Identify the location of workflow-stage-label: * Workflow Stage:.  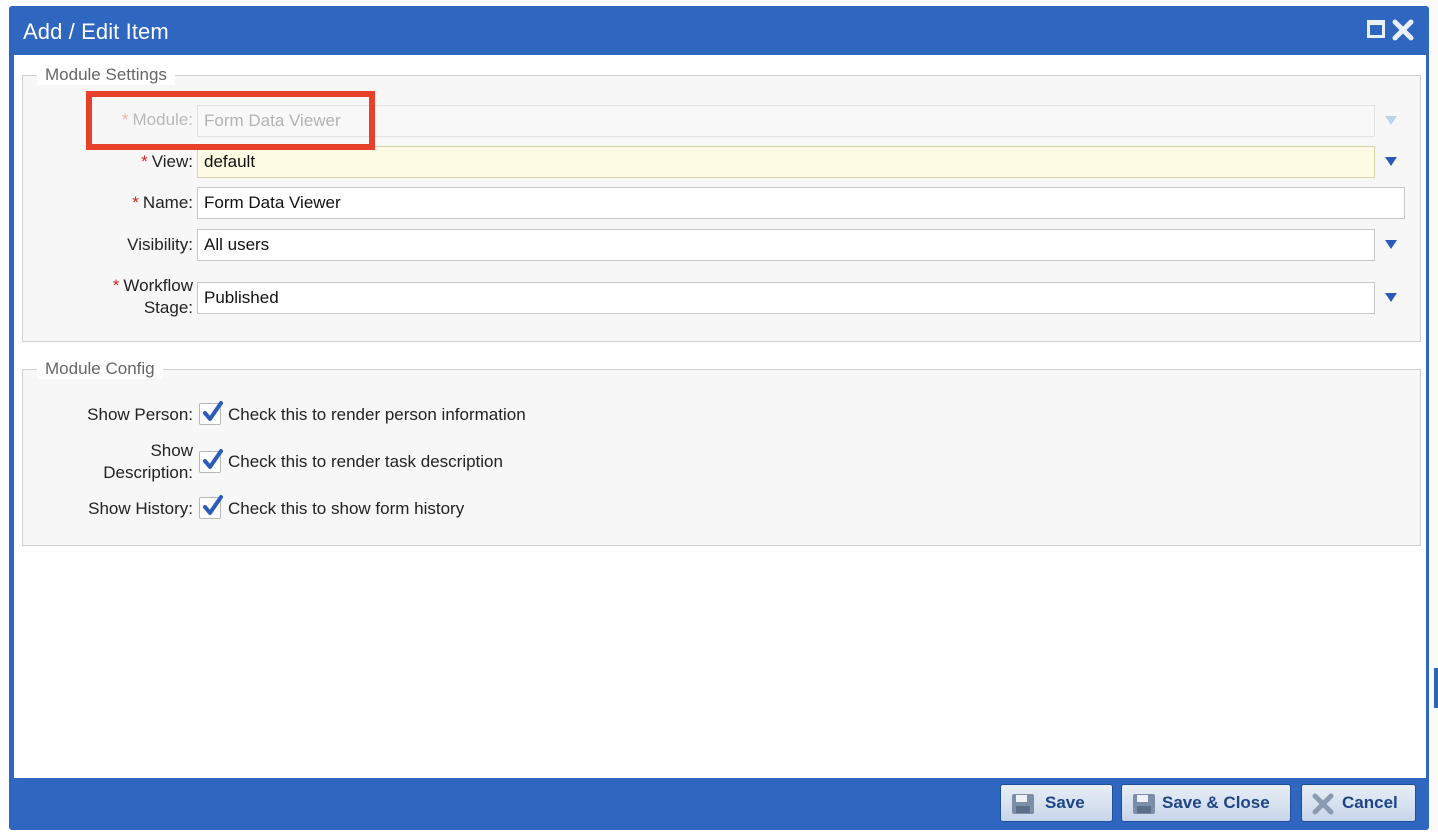
(152, 296).